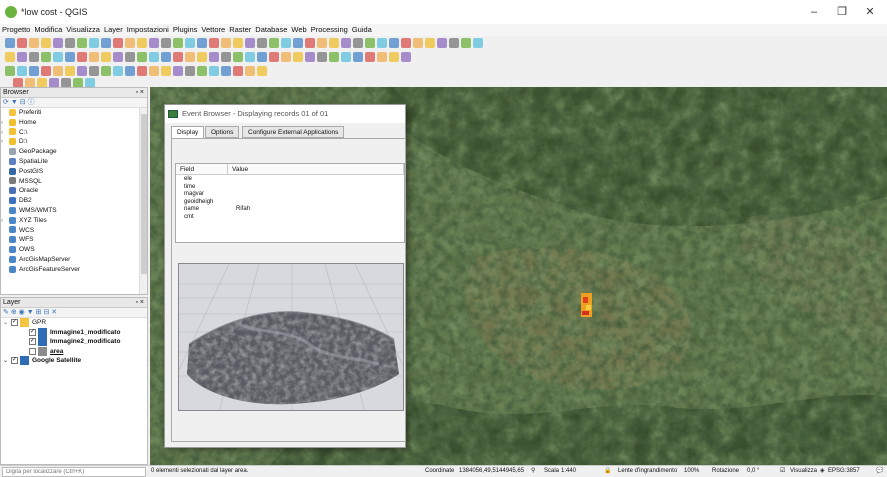  What do you see at coordinates (74, 152) in the screenshot?
I see `browser-item: GeoPackage` at bounding box center [74, 152].